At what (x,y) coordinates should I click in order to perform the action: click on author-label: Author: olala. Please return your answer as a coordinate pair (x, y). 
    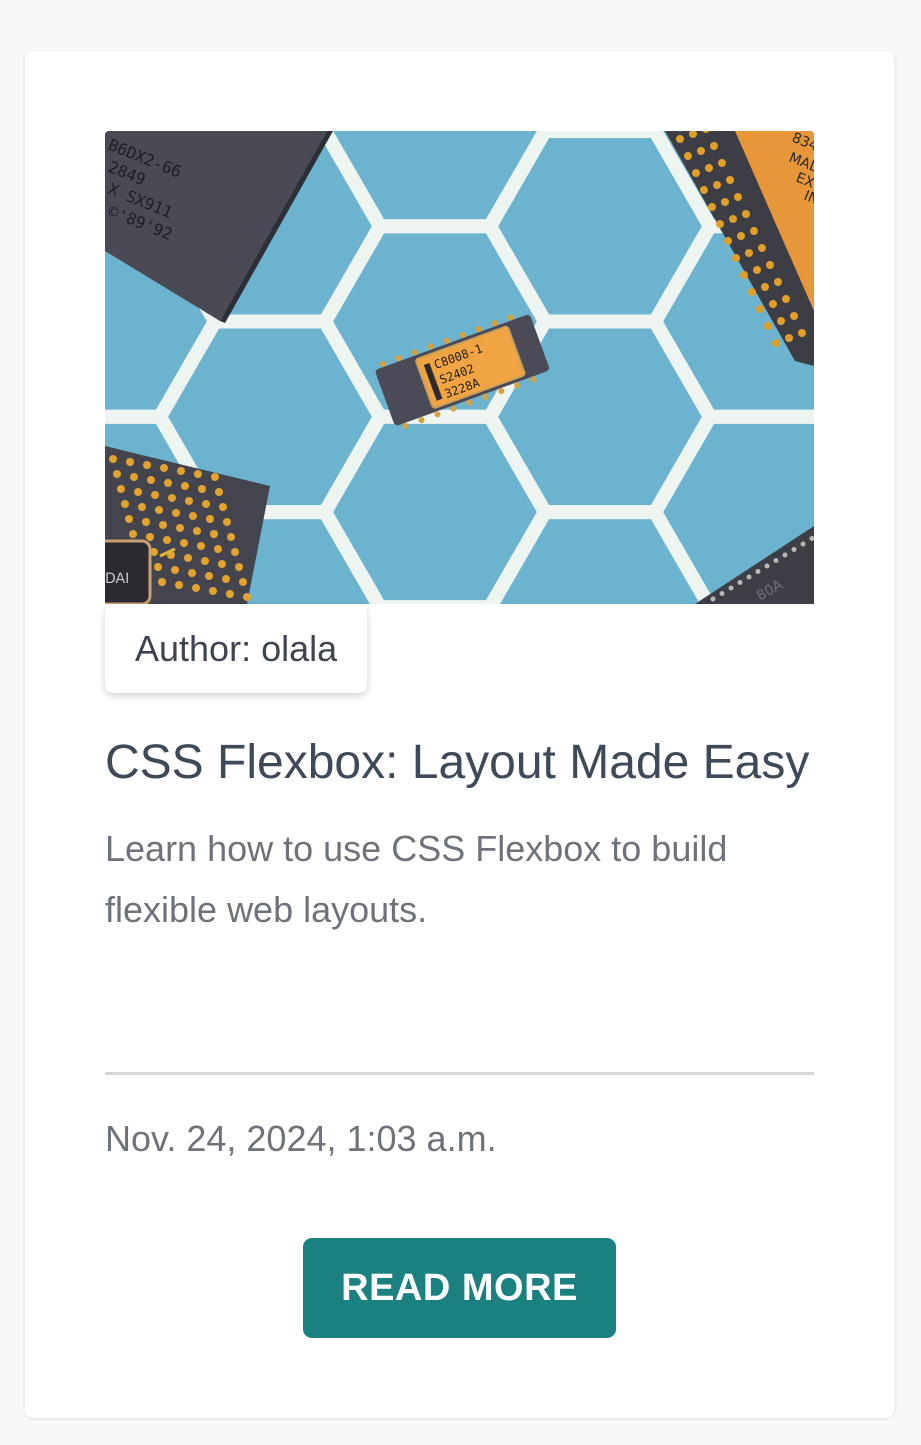
    Looking at the image, I should click on (236, 648).